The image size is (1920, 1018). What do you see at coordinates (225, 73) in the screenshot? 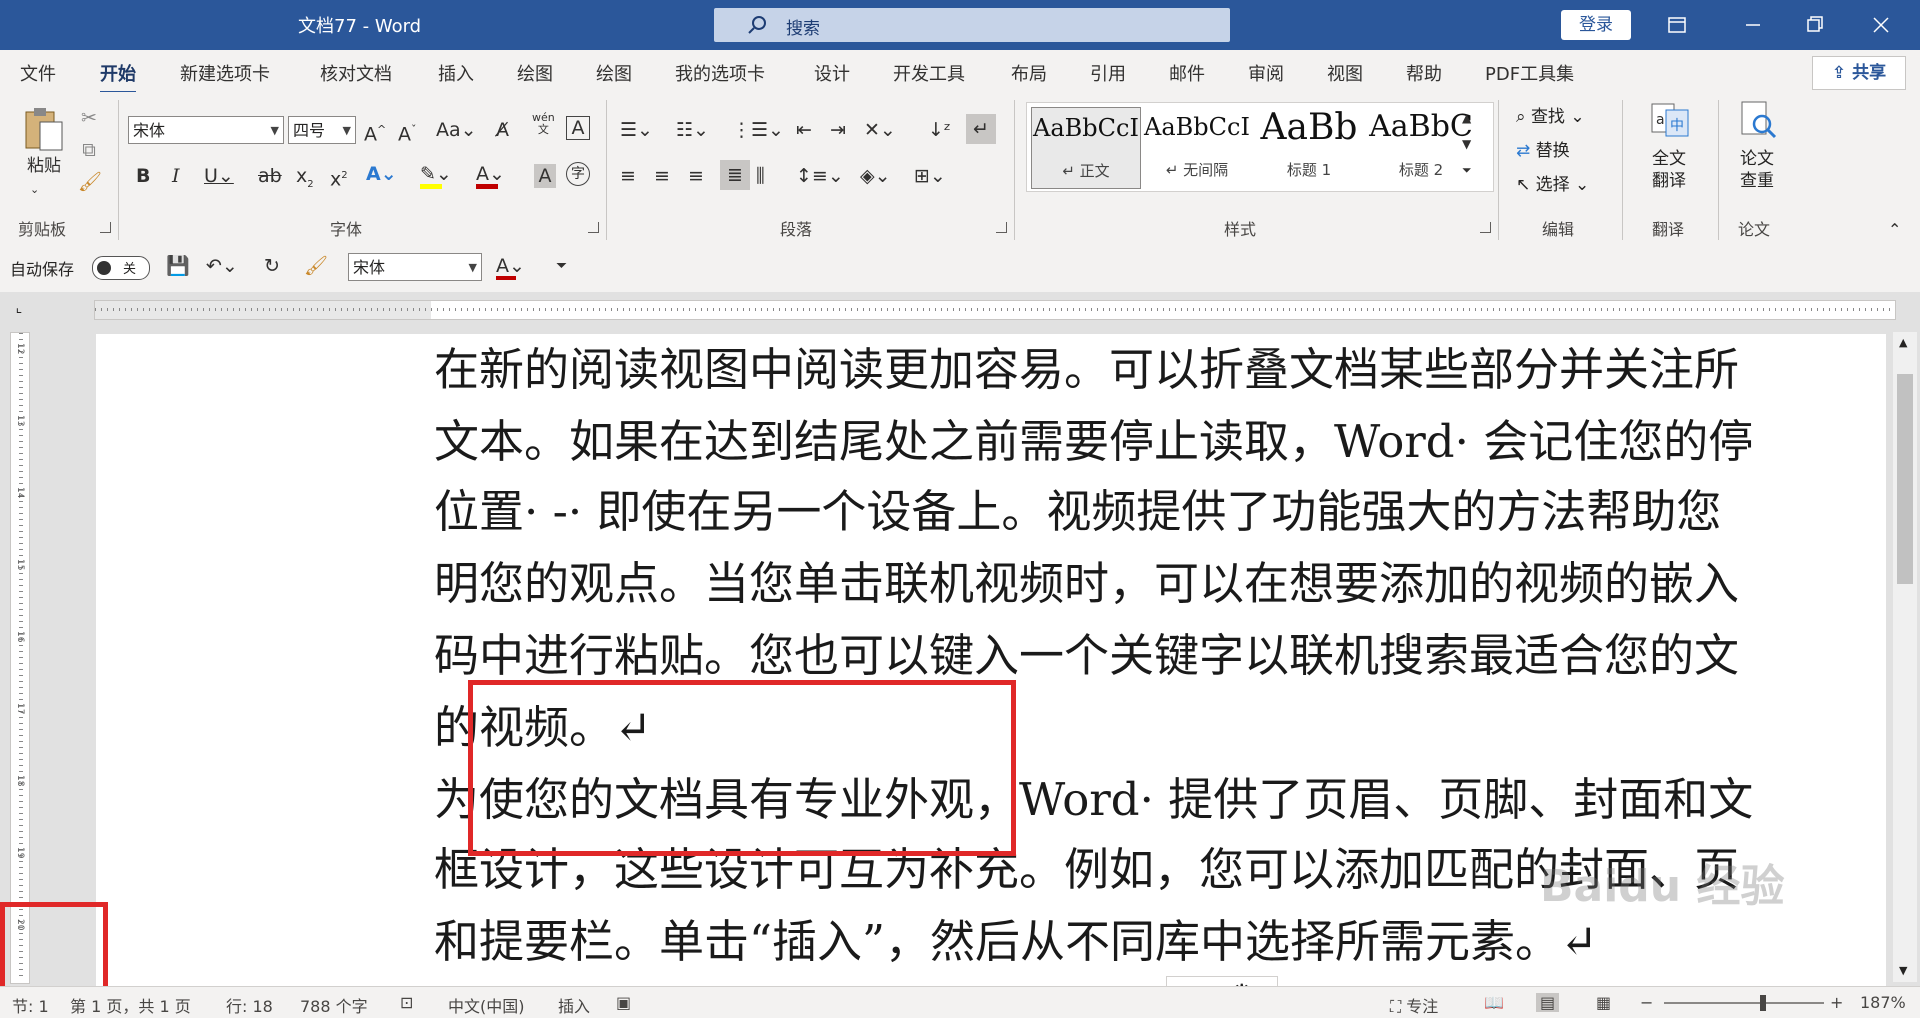
I see `tab-new-tab: 新建选项卡` at bounding box center [225, 73].